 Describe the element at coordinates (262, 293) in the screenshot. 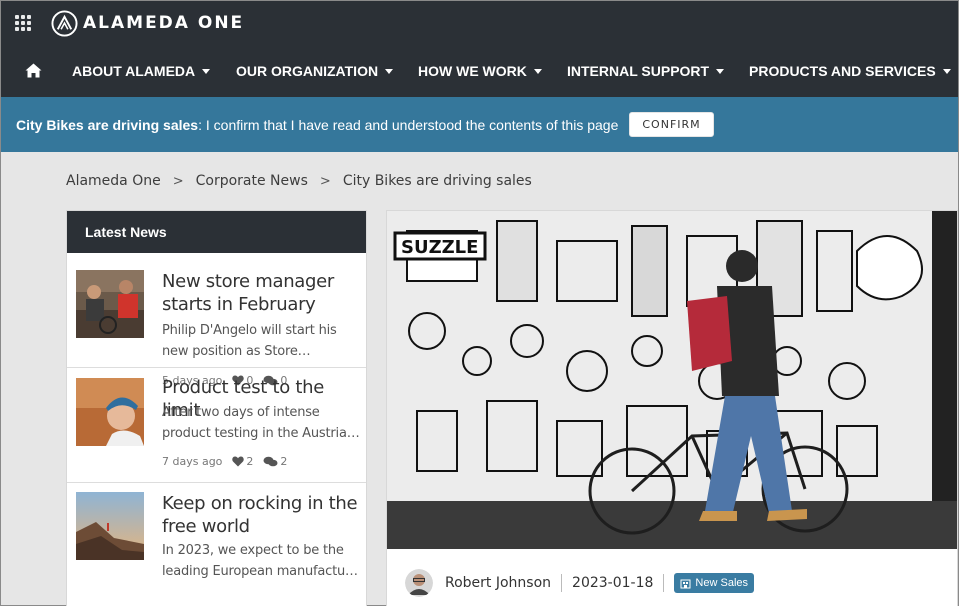

I see `news-title: New store manager starts in February` at that location.